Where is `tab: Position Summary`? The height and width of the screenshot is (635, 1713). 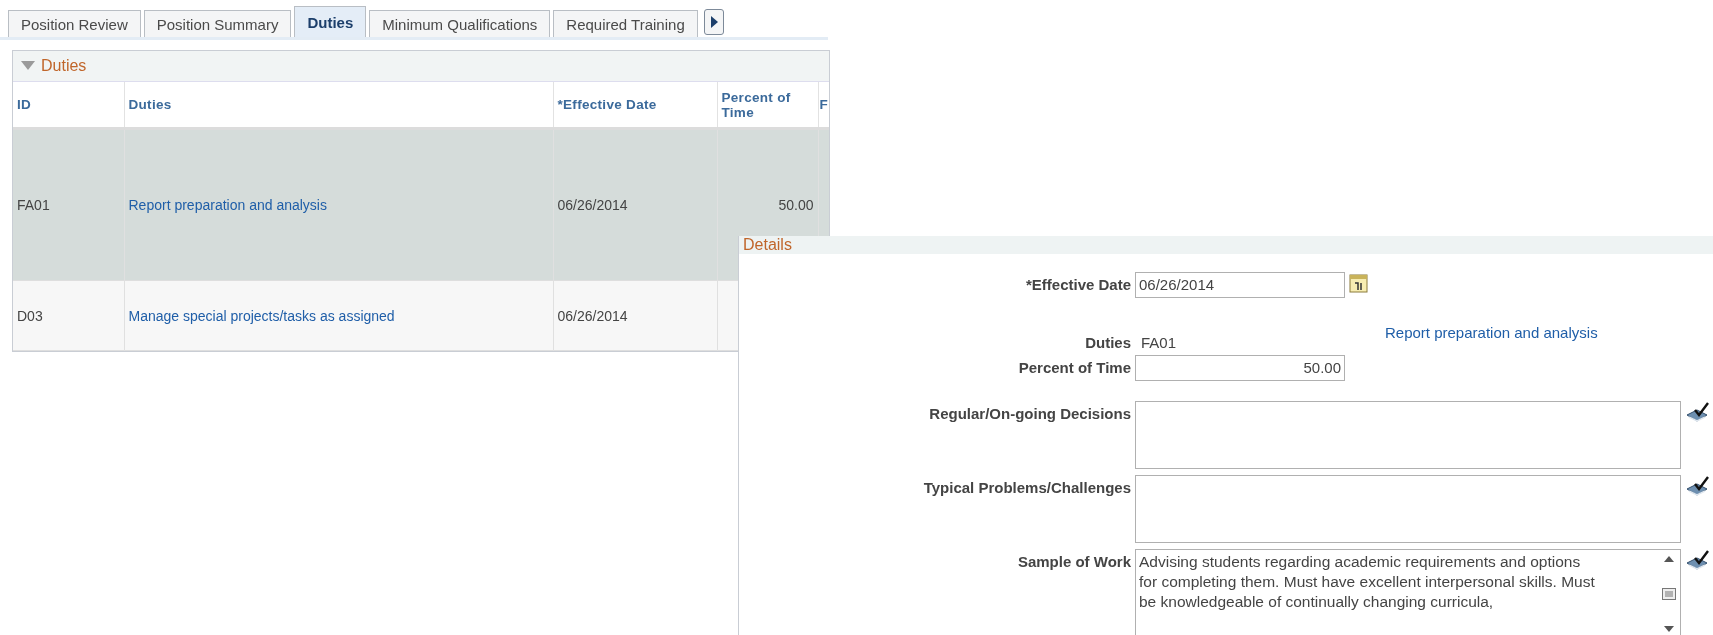 tab: Position Summary is located at coordinates (217, 23).